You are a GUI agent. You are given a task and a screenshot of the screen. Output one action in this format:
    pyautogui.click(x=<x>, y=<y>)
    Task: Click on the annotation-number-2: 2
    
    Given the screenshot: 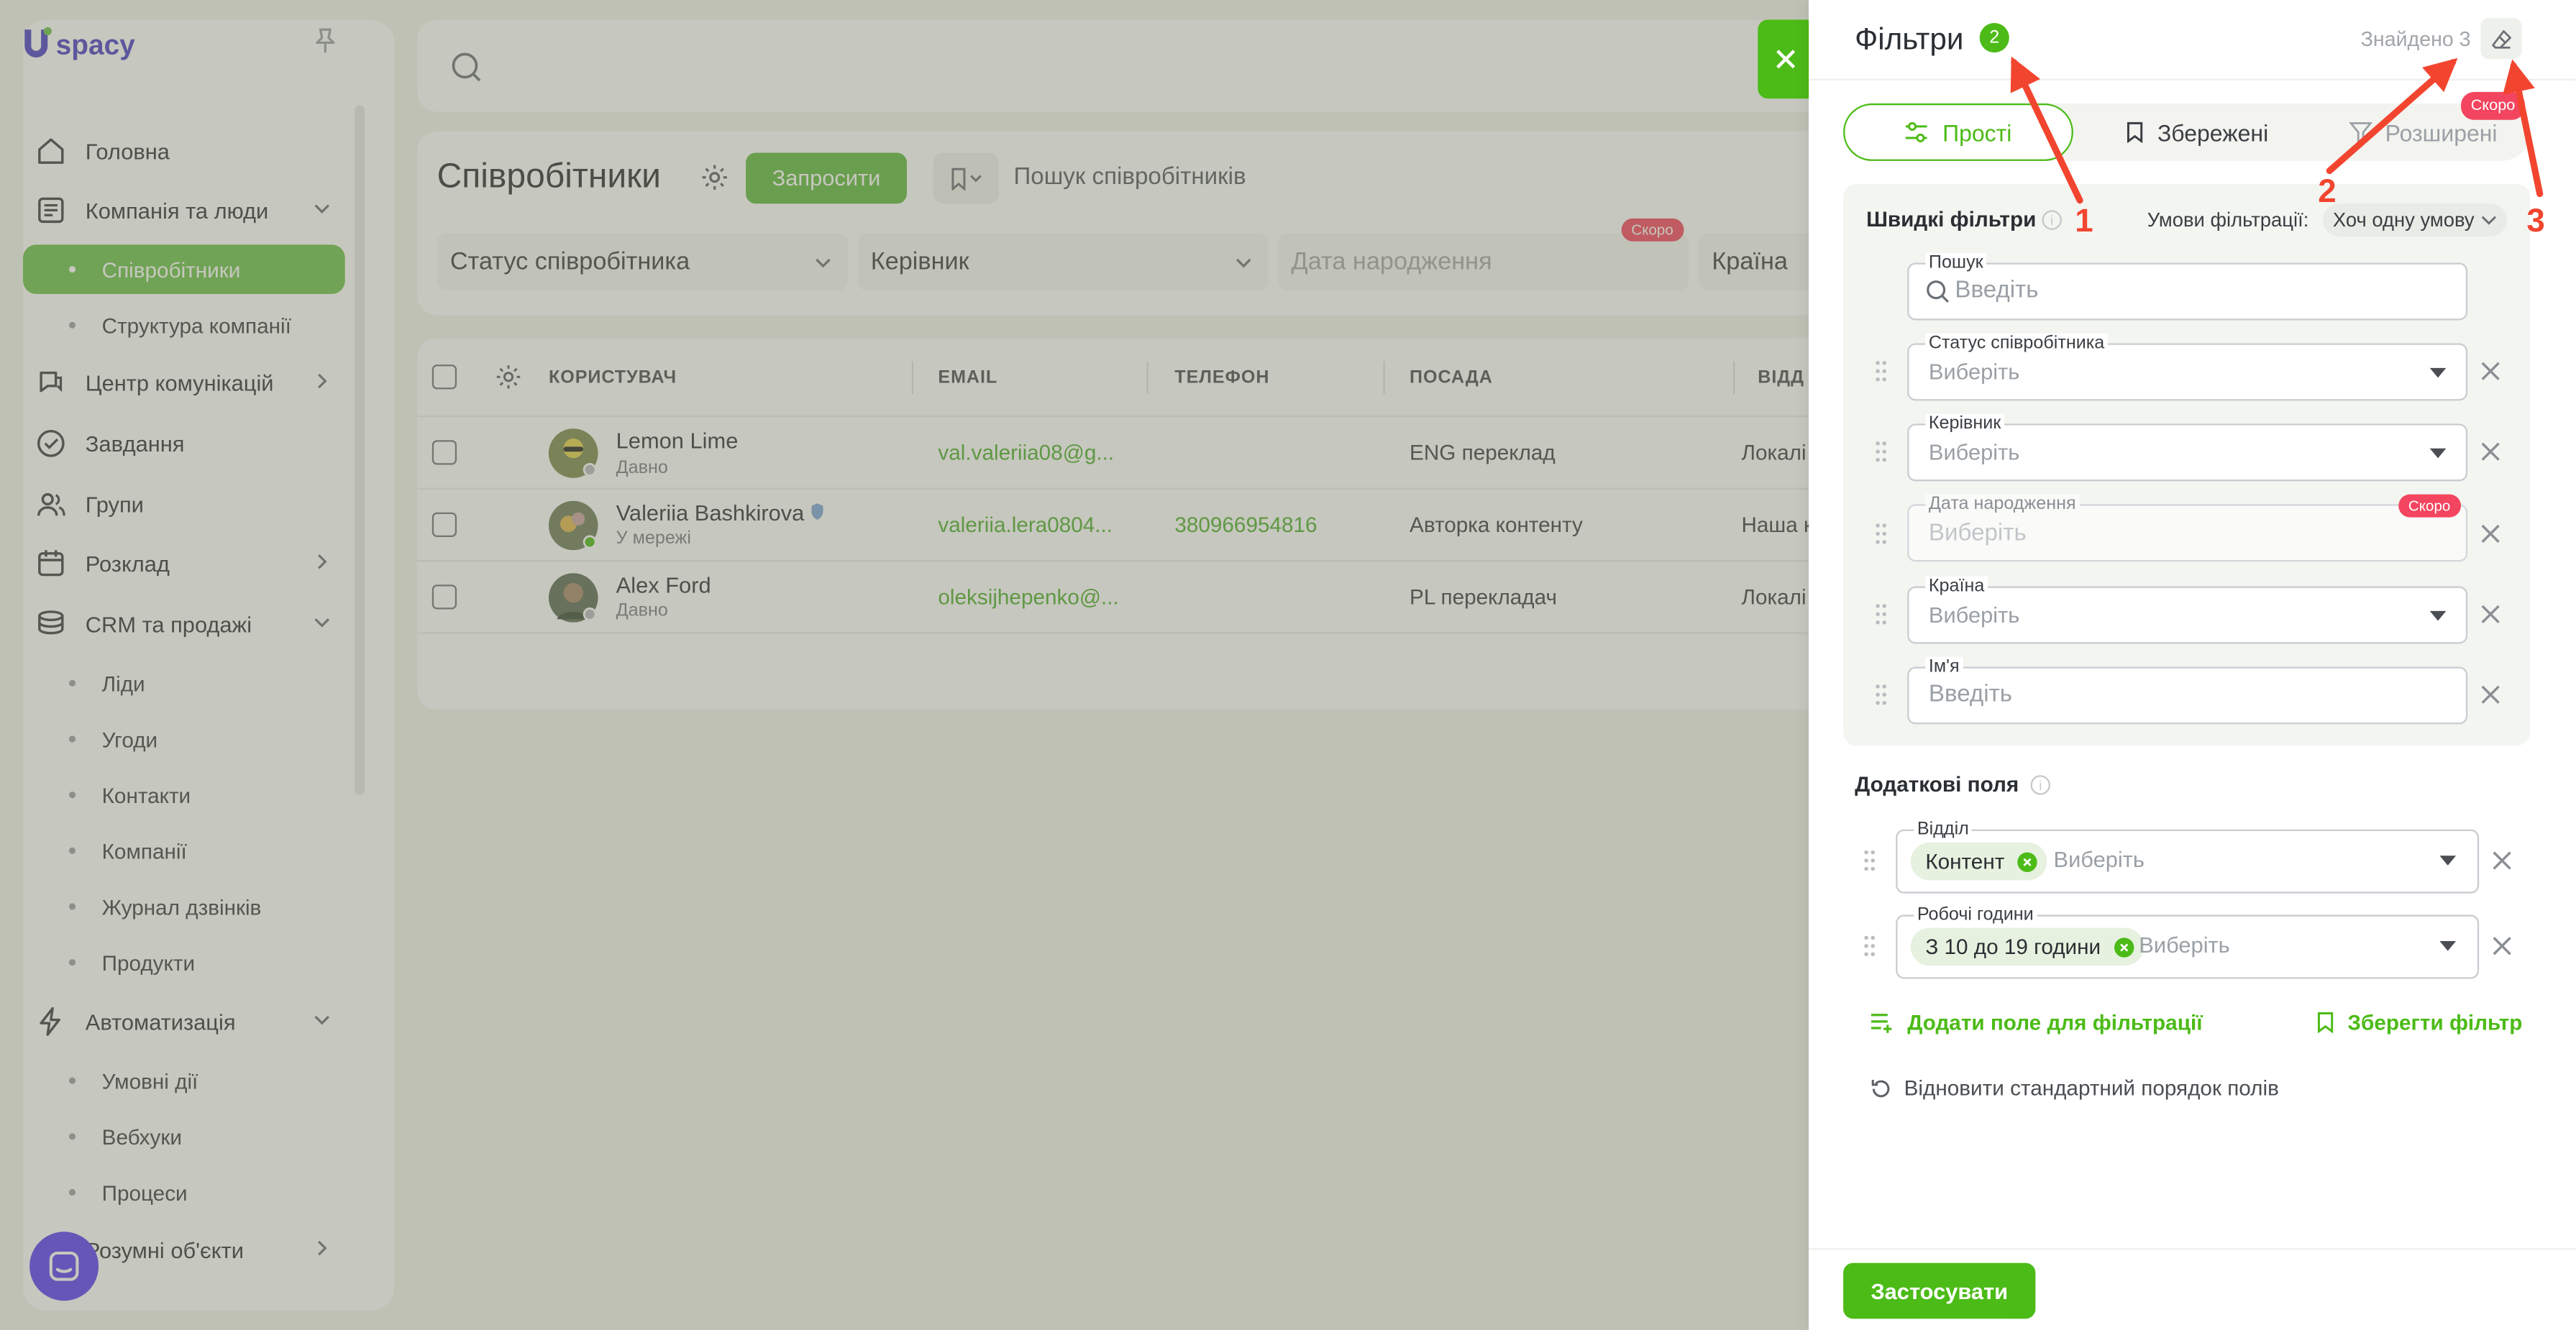 What is the action you would take?
    pyautogui.click(x=2327, y=192)
    